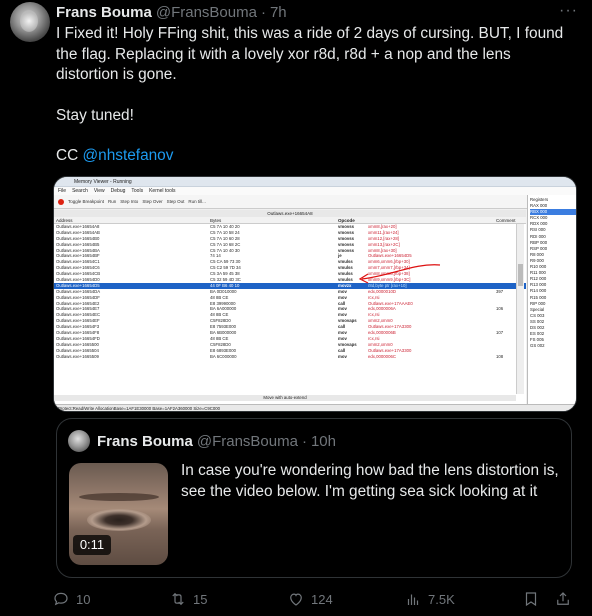 The width and height of the screenshot is (592, 616). What do you see at coordinates (30, 22) in the screenshot?
I see `avatar` at bounding box center [30, 22].